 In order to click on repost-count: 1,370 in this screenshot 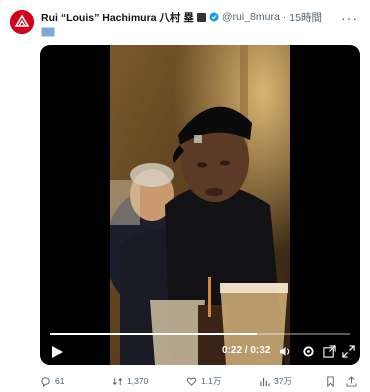, I will do `click(138, 381)`.